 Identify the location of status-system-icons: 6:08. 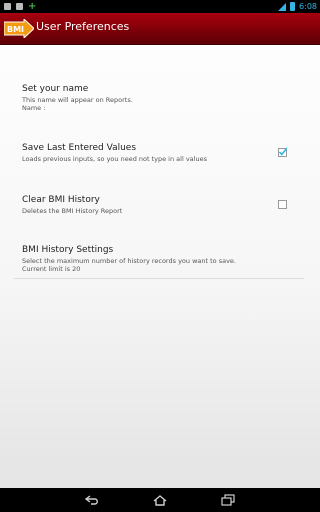
(297, 6).